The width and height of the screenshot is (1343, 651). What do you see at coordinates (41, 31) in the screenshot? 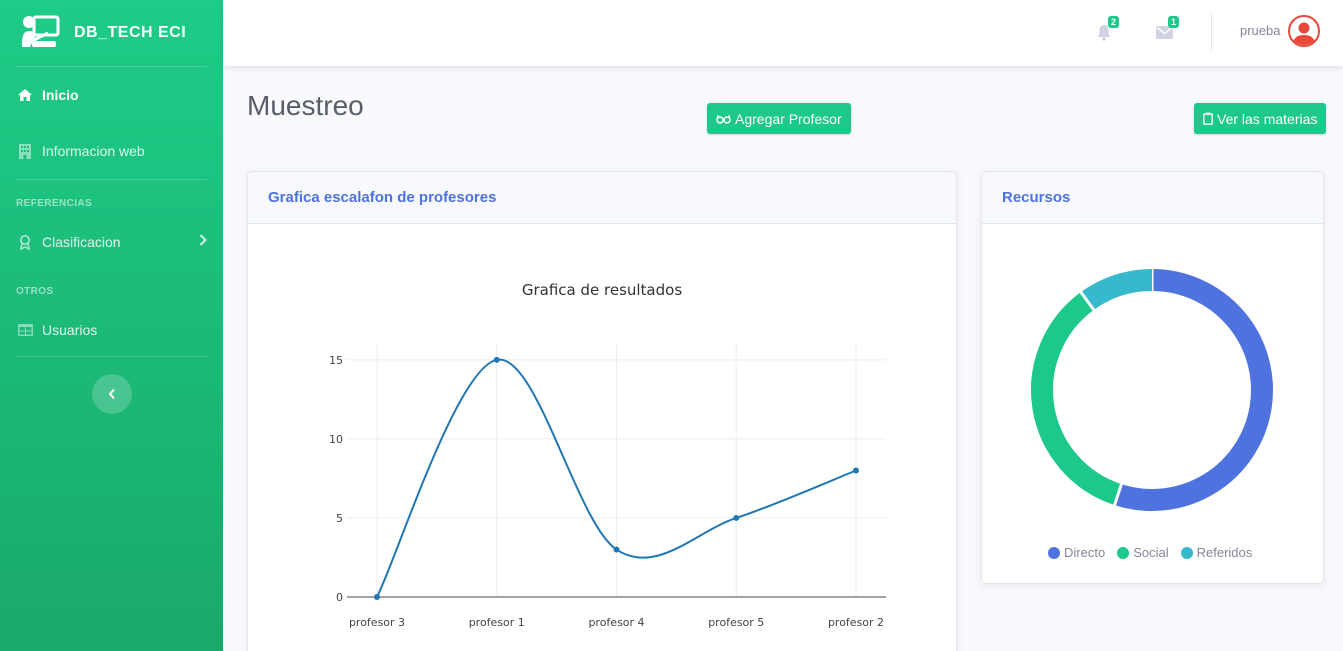
I see `teacher-logo-icon` at bounding box center [41, 31].